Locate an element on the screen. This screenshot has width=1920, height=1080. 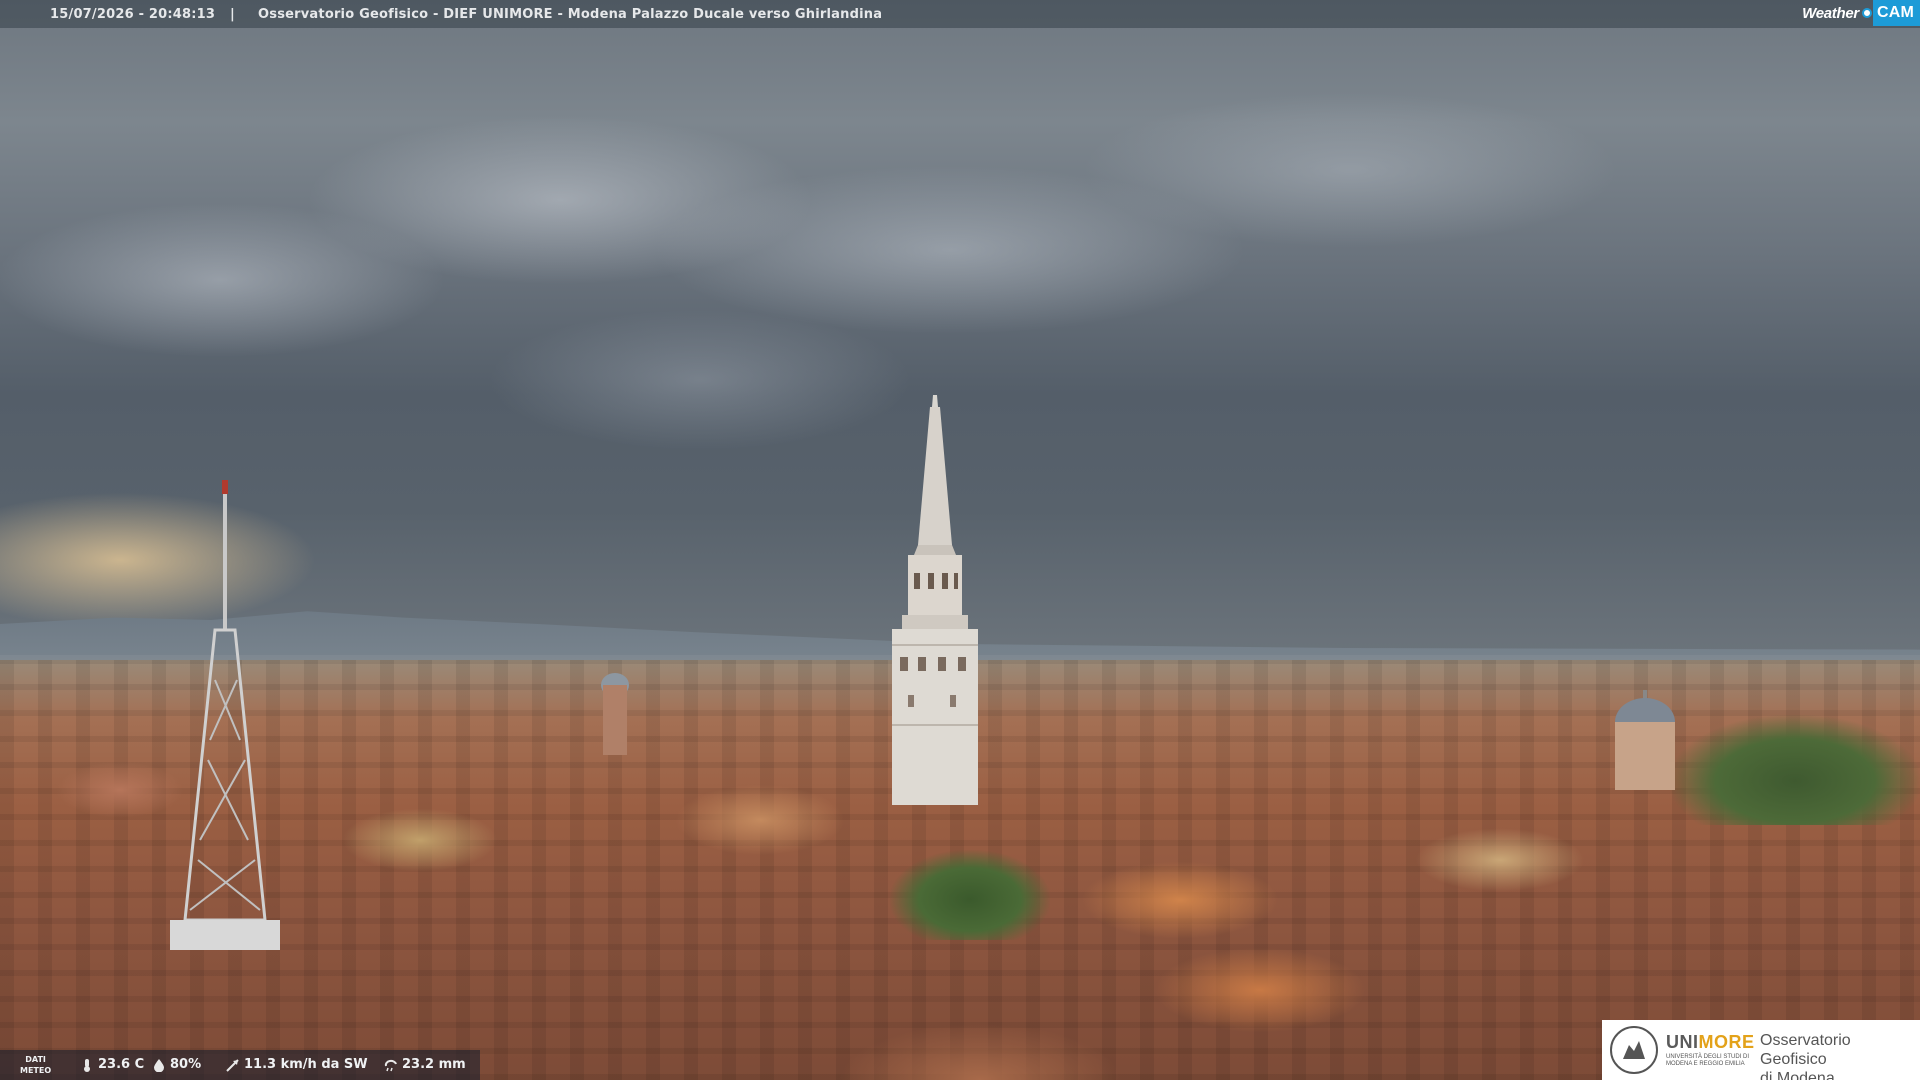
meteo-tag: DATI METEO is located at coordinates (35, 1065).